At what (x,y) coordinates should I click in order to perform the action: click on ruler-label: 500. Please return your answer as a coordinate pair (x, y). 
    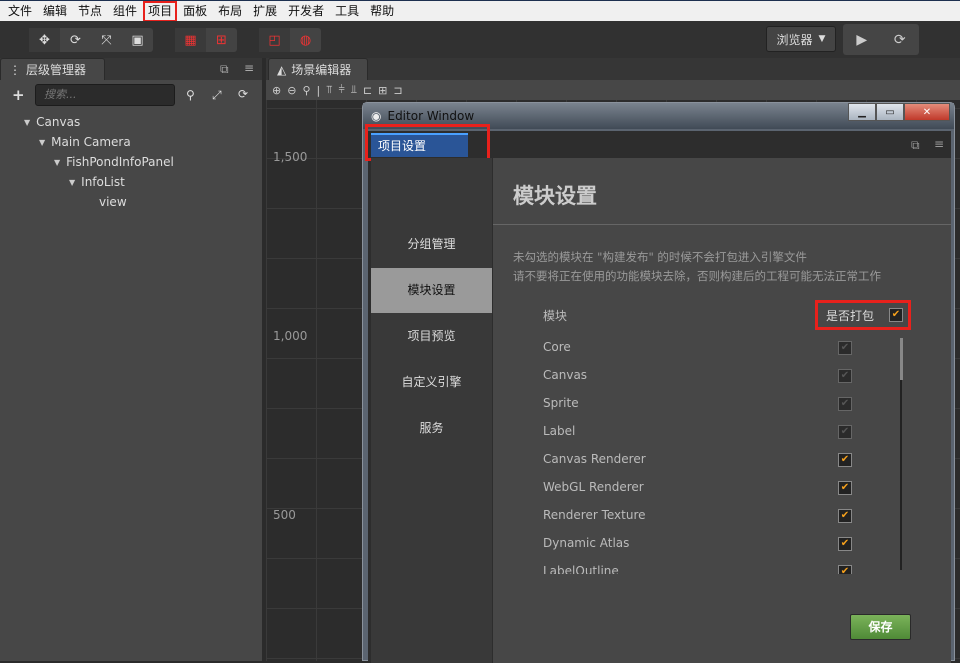
    Looking at the image, I should click on (284, 515).